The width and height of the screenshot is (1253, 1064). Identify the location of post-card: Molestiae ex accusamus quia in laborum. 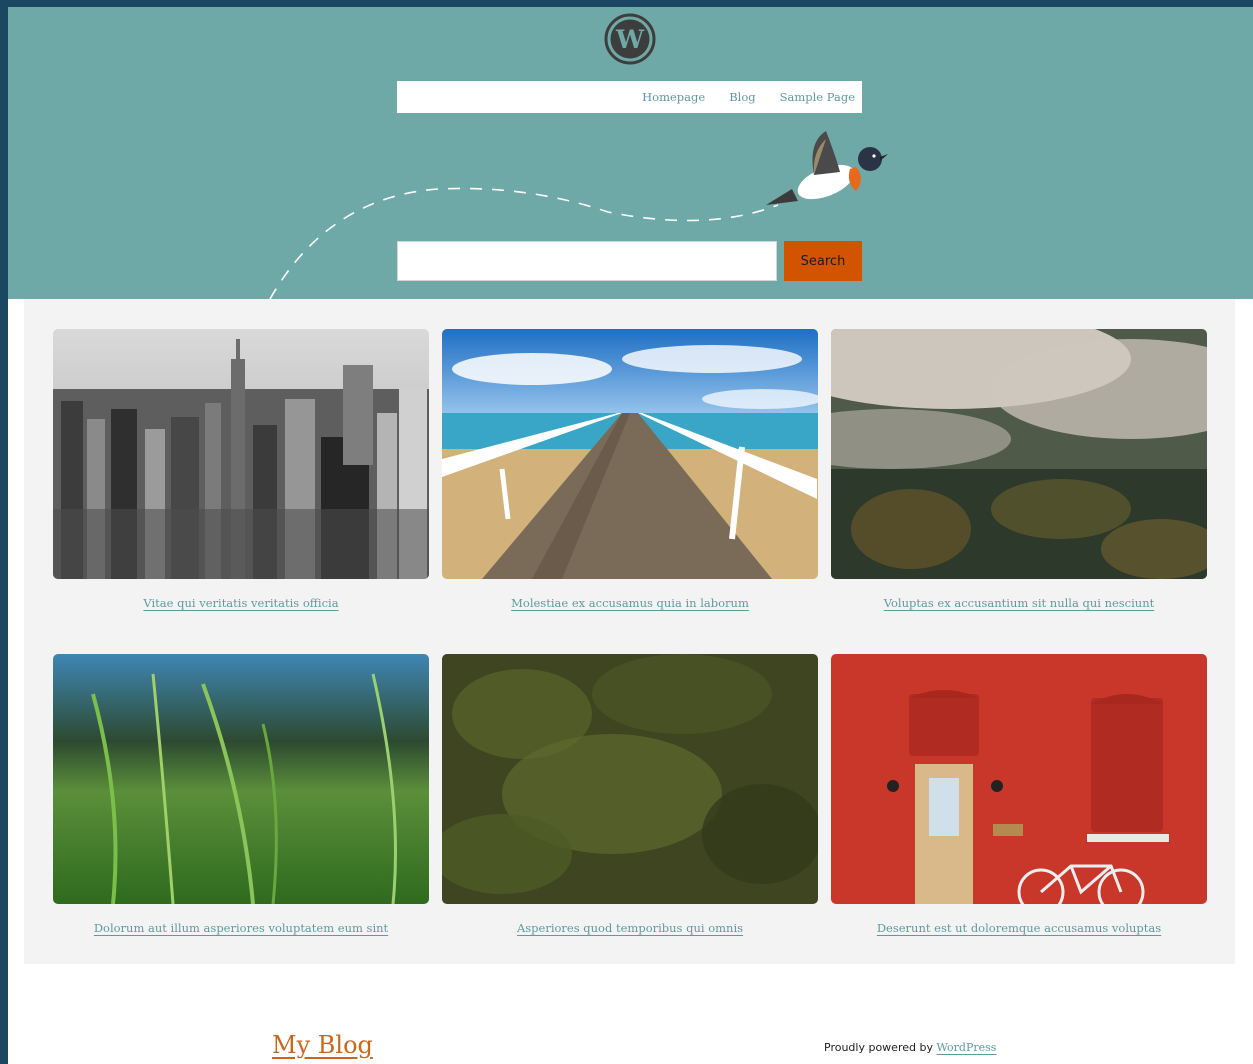
(630, 469).